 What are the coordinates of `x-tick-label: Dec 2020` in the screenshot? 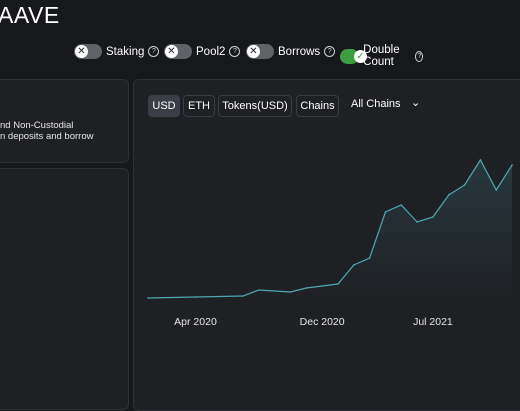 It's located at (322, 322).